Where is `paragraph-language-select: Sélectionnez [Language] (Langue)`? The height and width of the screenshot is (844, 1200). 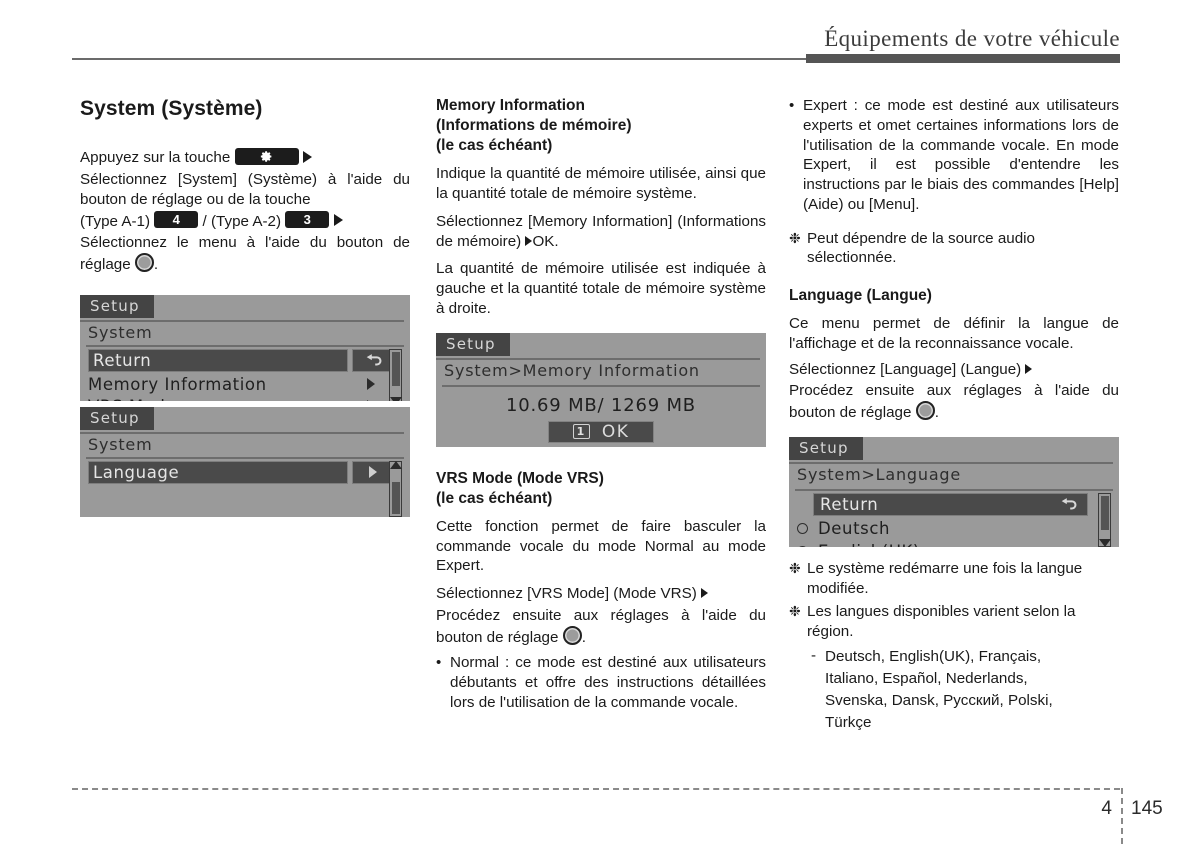
paragraph-language-select: Sélectionnez [Language] (Langue) is located at coordinates (954, 370).